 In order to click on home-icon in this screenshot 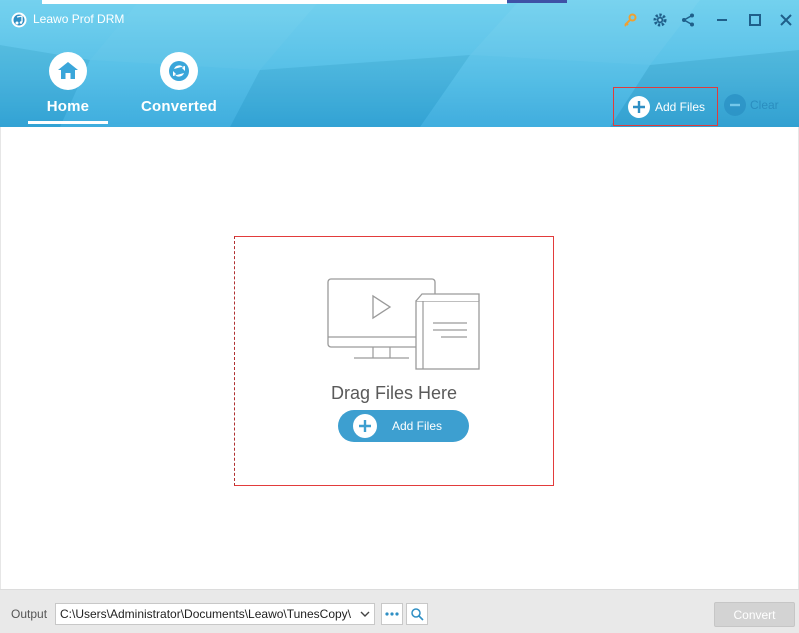, I will do `click(68, 71)`.